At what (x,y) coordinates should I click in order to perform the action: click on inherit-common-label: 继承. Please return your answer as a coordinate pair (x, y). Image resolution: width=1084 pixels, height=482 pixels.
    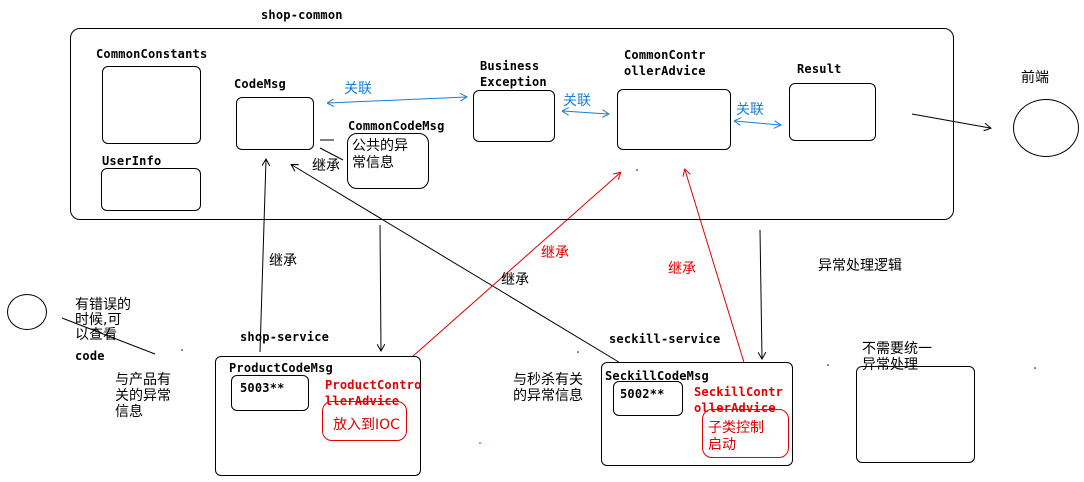
    Looking at the image, I should click on (326, 166).